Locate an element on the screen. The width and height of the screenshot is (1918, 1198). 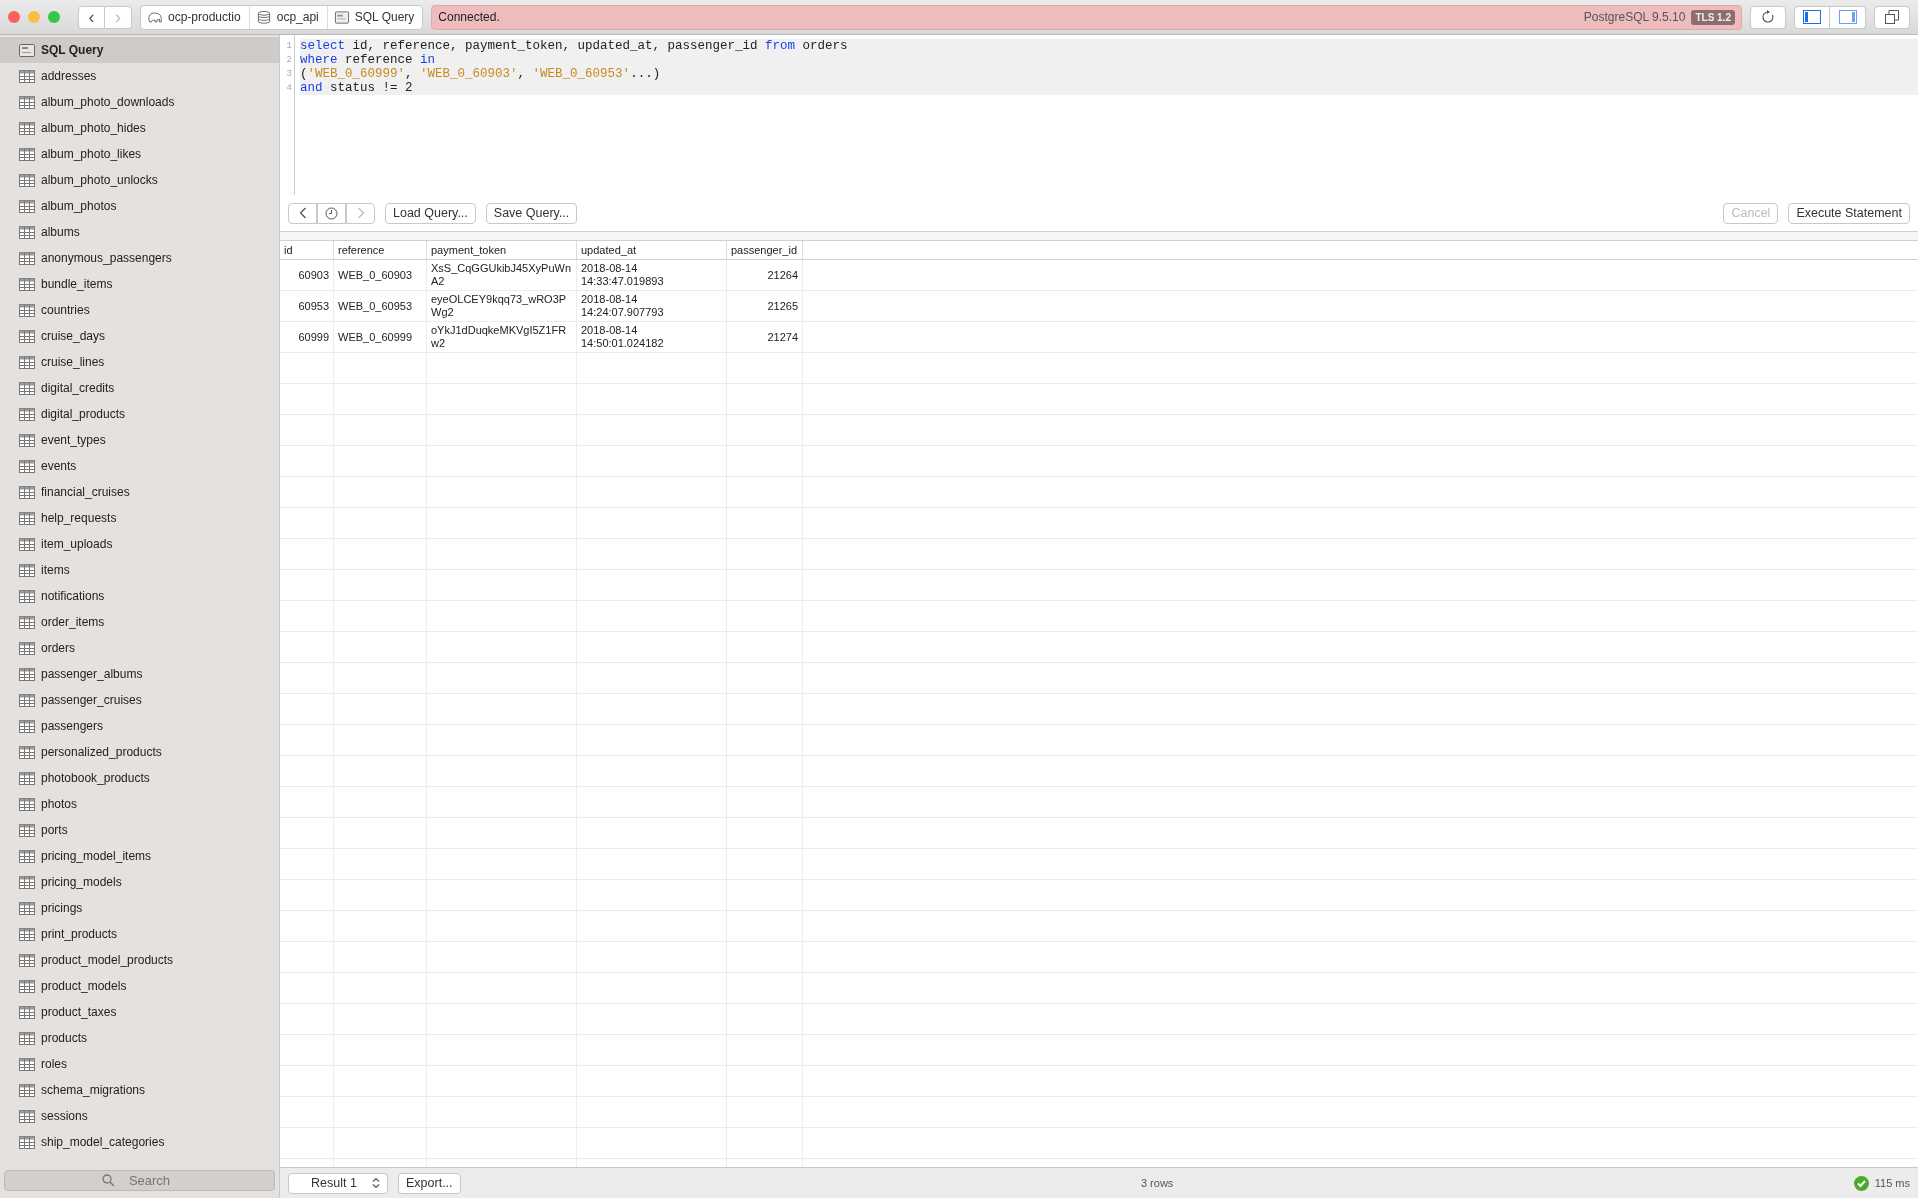
close-window-button is located at coordinates (14, 17).